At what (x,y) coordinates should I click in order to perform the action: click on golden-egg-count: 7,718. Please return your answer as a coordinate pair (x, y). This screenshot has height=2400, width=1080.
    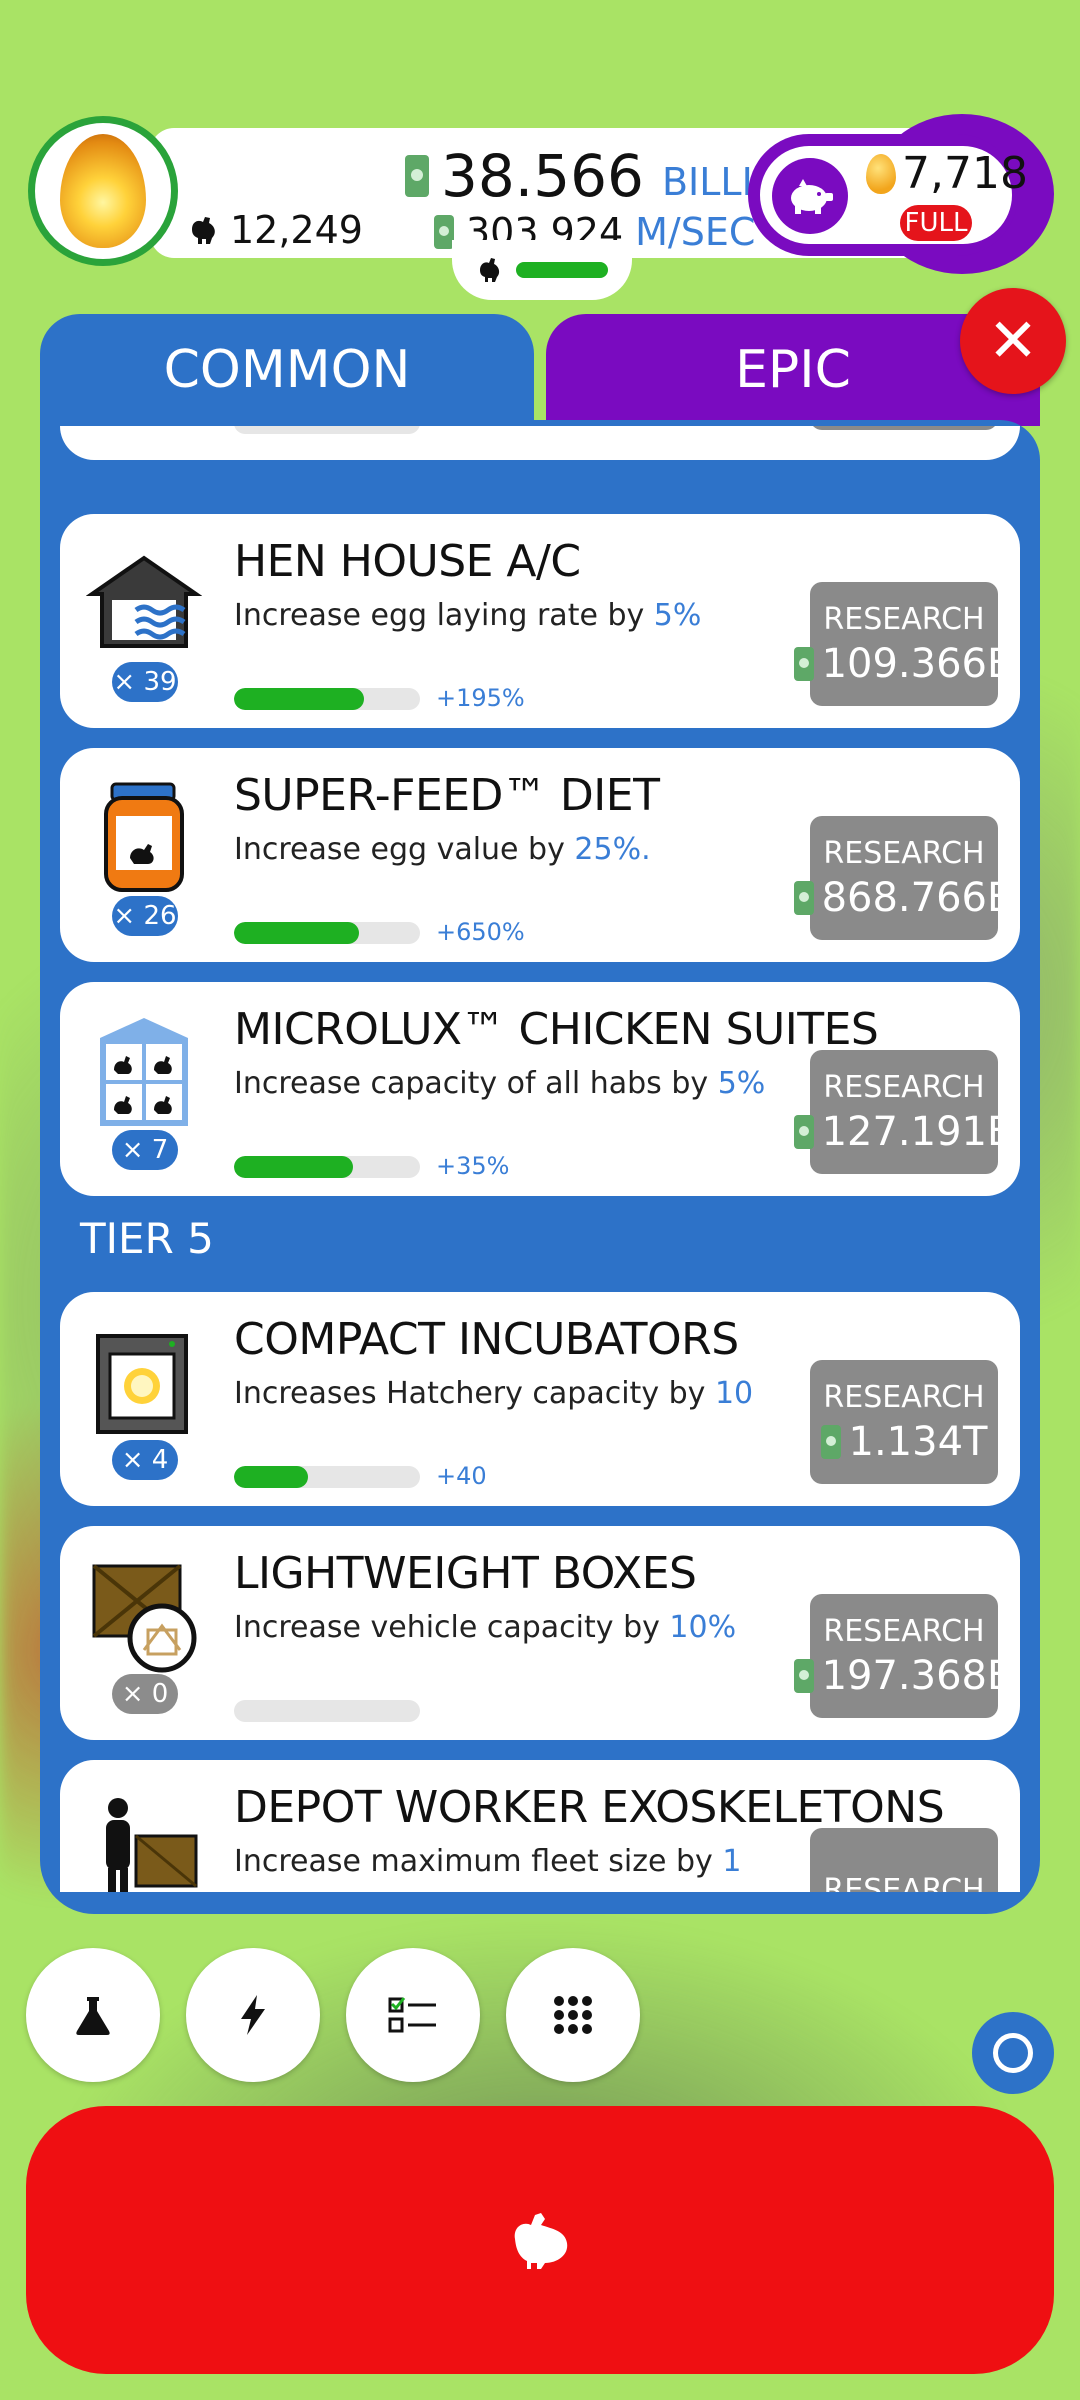
    Looking at the image, I should click on (947, 173).